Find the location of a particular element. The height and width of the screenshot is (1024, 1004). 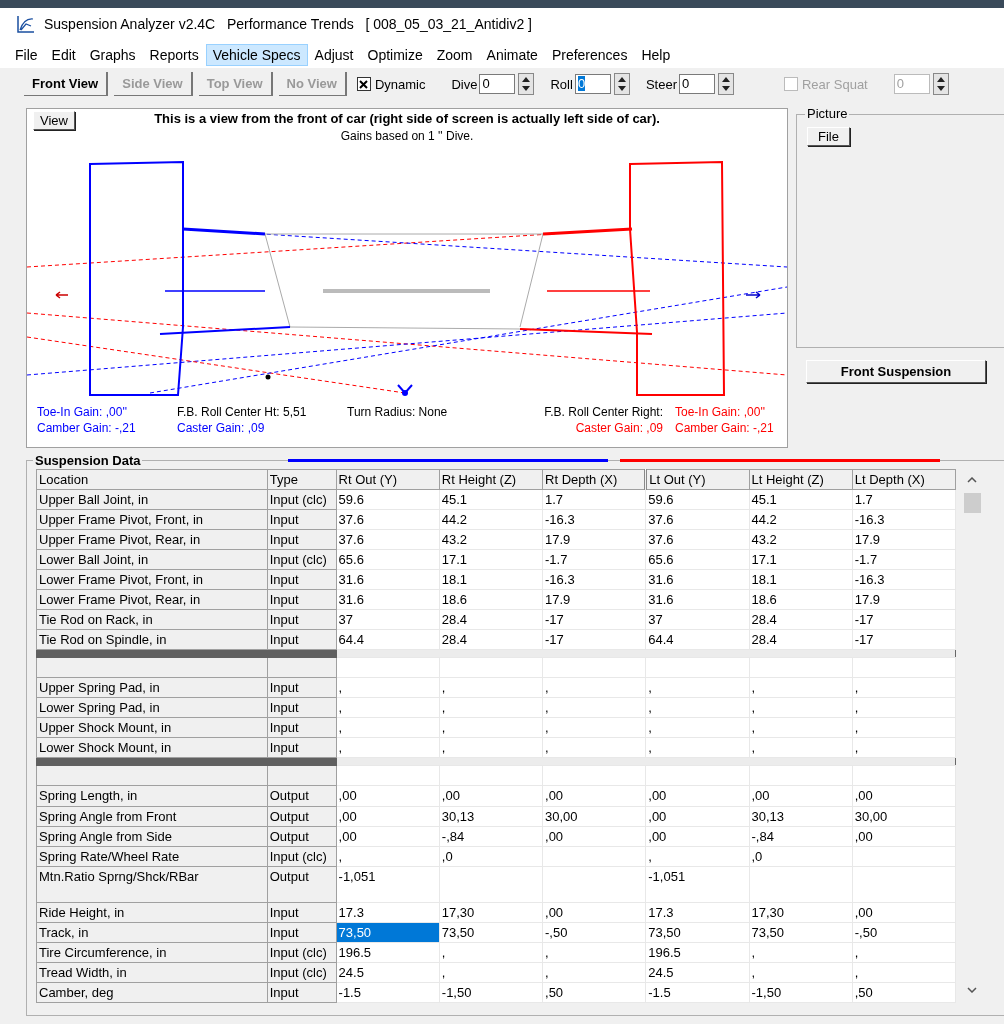

value-cell: 31.6 is located at coordinates (388, 599).